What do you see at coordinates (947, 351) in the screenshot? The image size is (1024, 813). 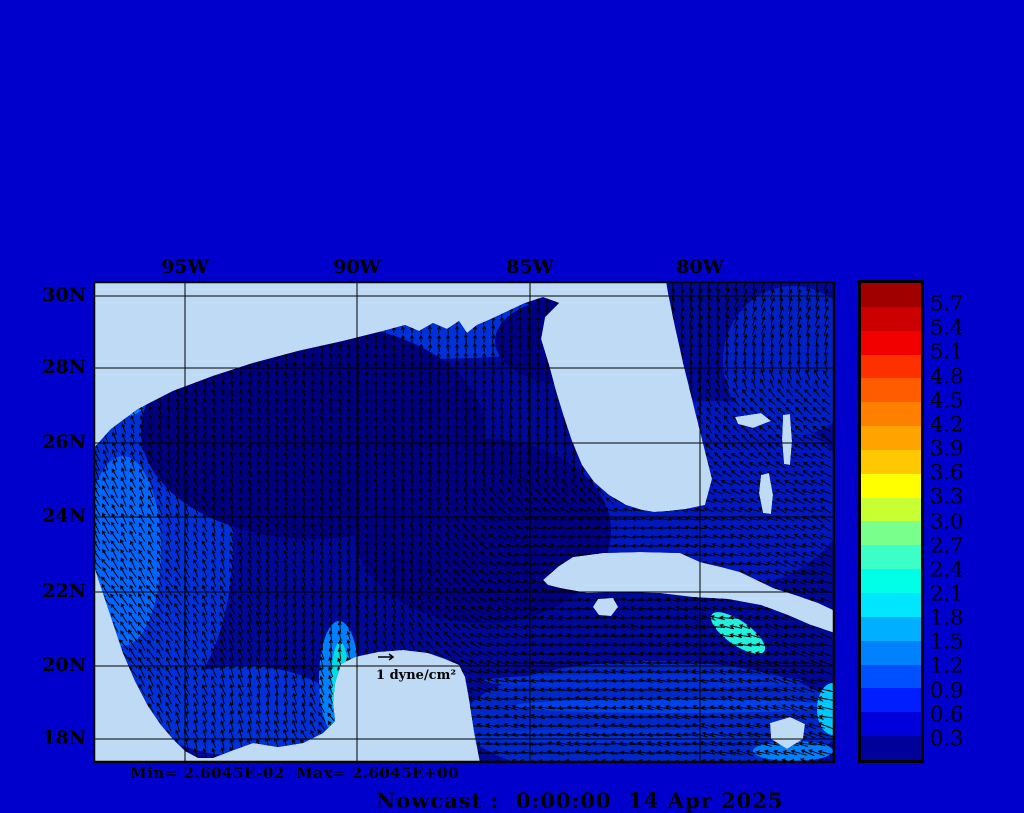 I see `colorbar-tick-label: 5.1` at bounding box center [947, 351].